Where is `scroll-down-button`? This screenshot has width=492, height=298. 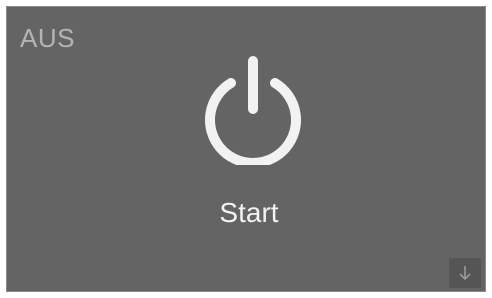
scroll-down-button is located at coordinates (465, 273).